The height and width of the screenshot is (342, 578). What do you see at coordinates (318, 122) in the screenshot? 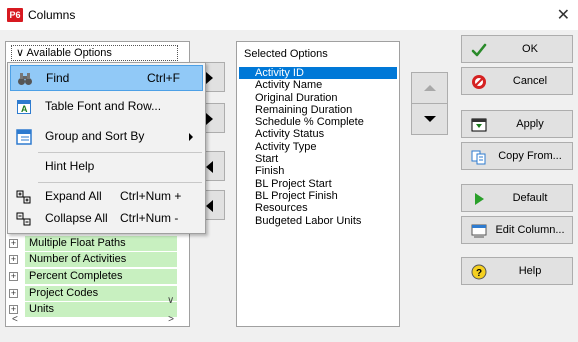
I see `list-item: Schedule % Complete` at bounding box center [318, 122].